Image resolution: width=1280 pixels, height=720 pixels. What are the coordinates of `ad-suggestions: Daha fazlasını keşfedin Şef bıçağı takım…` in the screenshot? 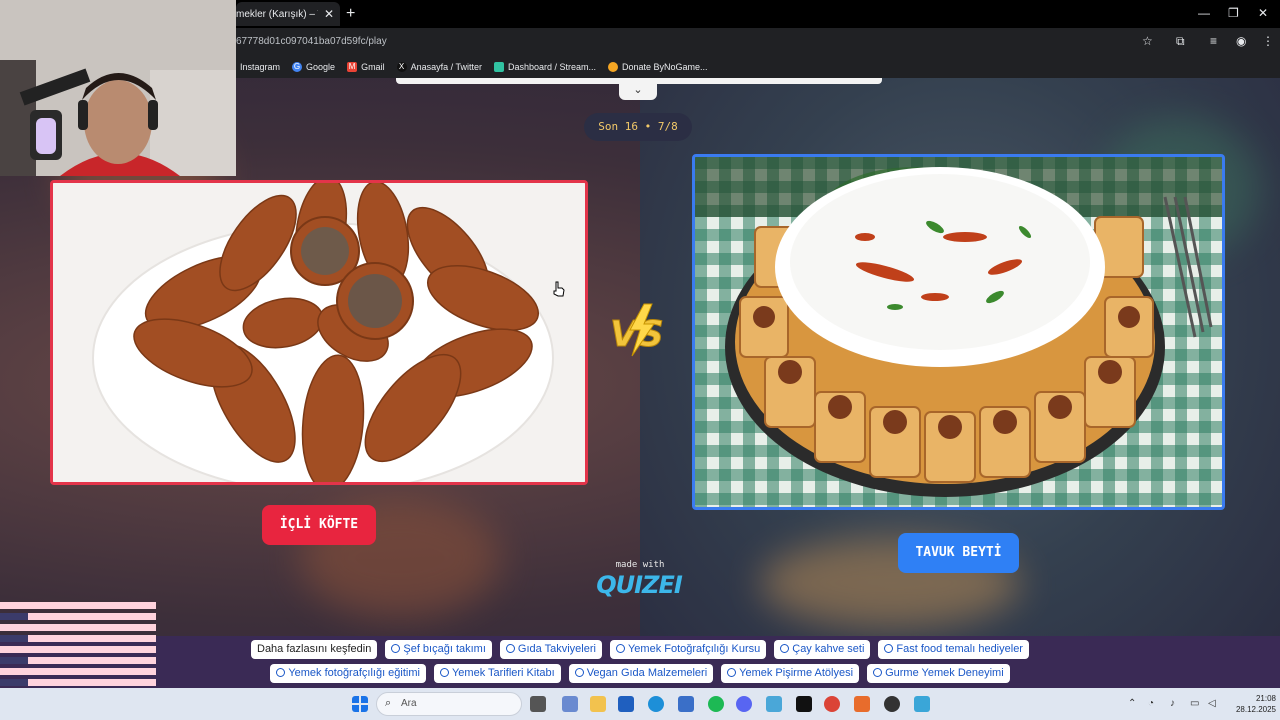 It's located at (640, 662).